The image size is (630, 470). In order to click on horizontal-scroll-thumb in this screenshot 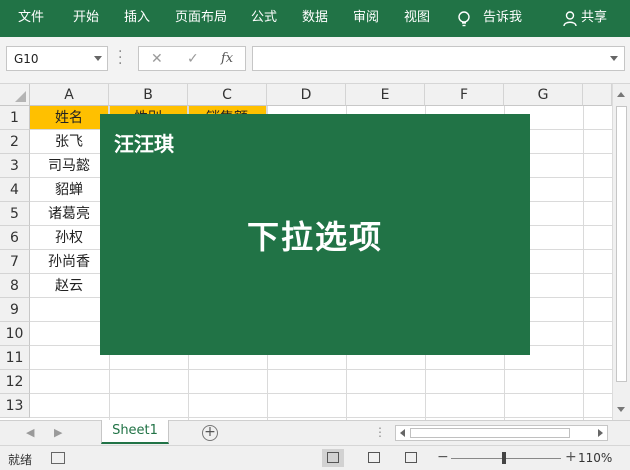, I will do `click(490, 433)`.